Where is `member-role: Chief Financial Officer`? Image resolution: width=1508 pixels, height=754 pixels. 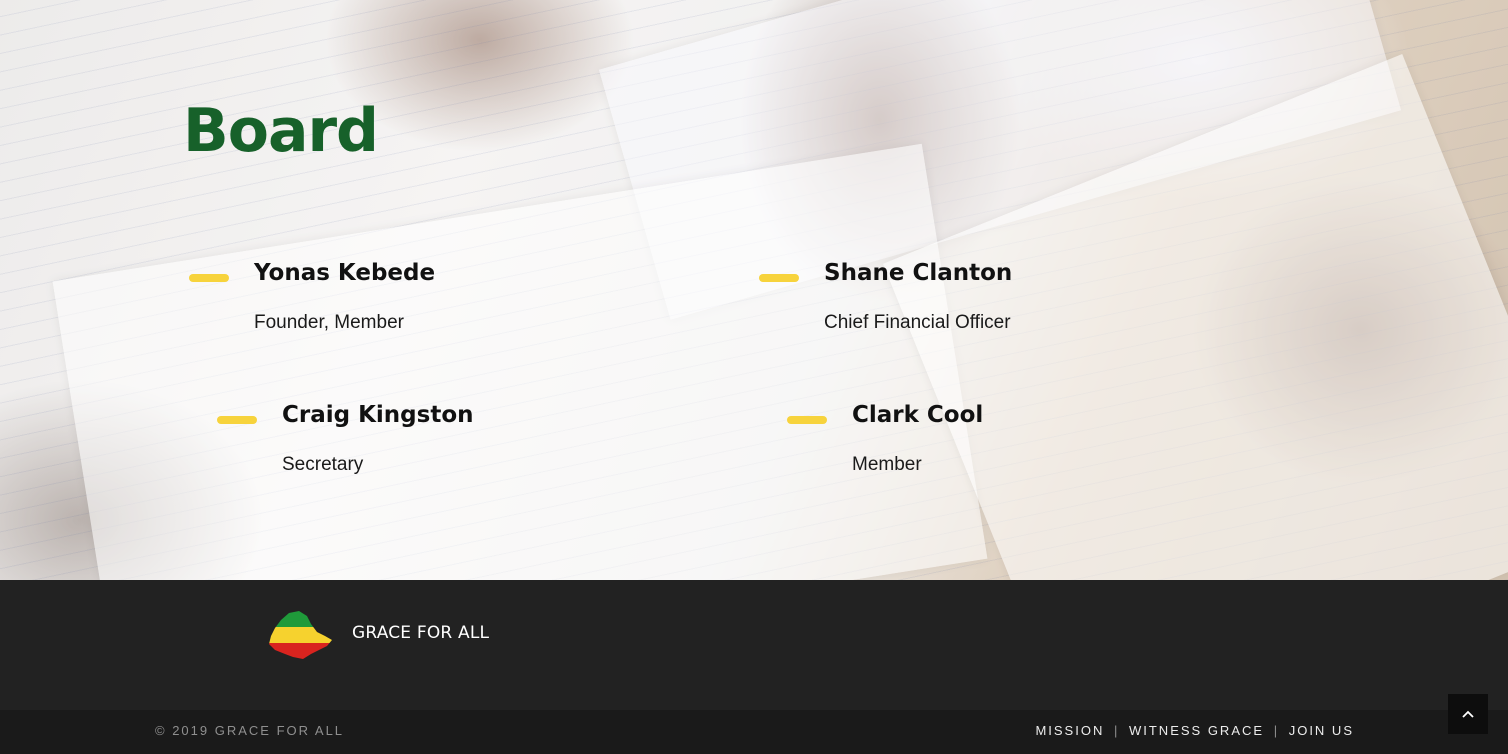
member-role: Chief Financial Officer is located at coordinates (917, 322).